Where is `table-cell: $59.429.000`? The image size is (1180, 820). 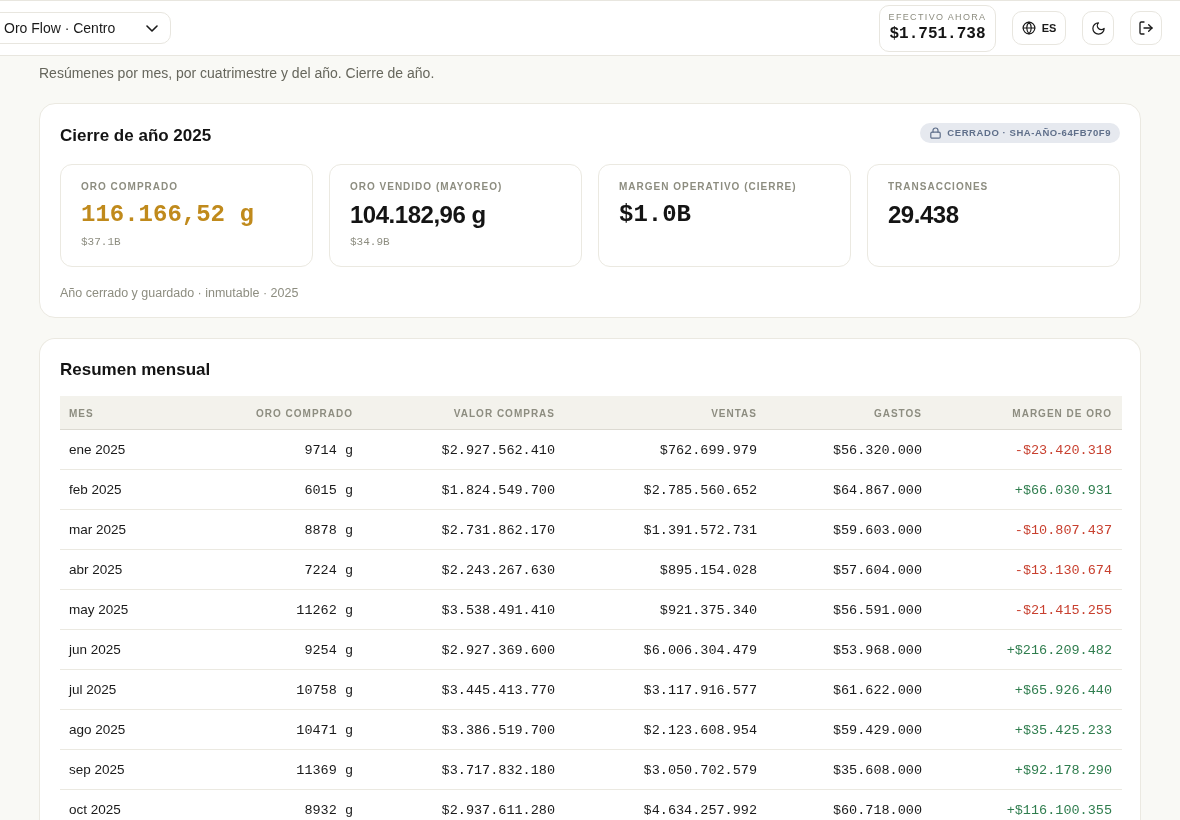 table-cell: $59.429.000 is located at coordinates (877, 730).